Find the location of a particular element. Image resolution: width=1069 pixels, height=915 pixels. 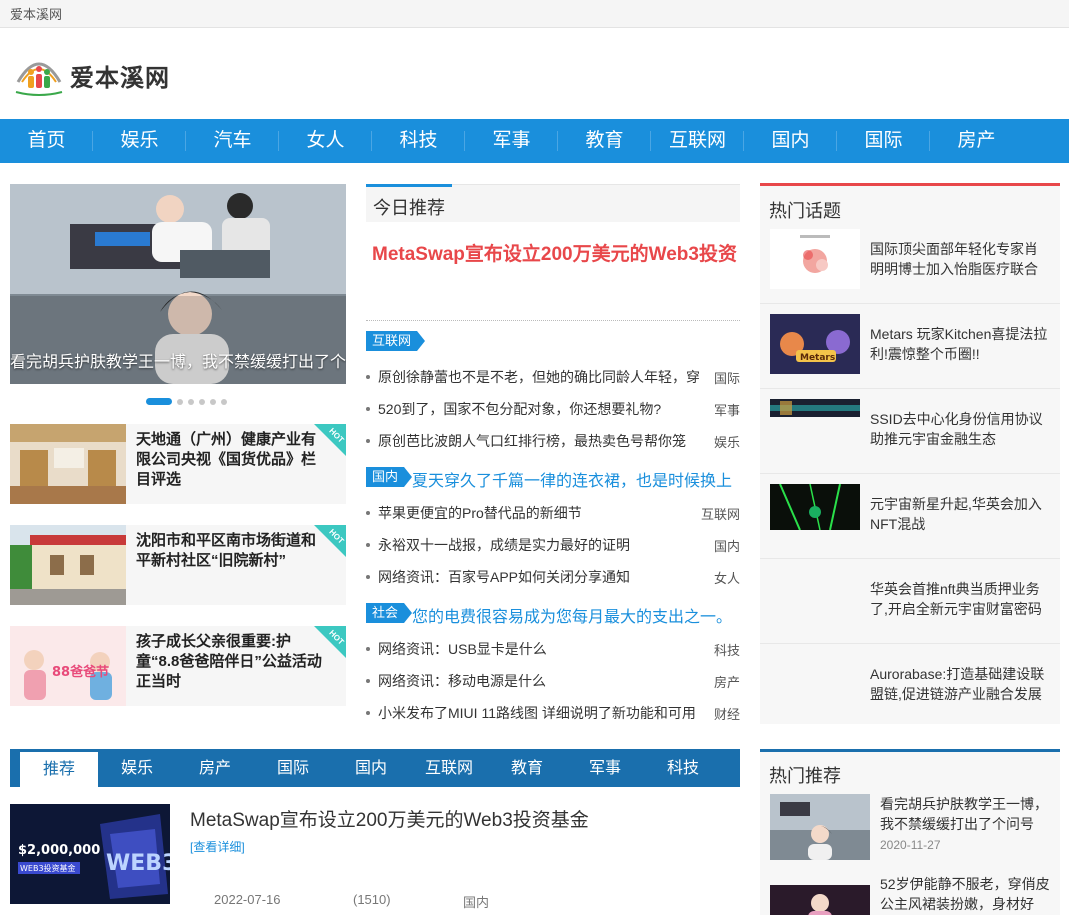

news-item: 苹果更便宜的Pro替代品的新细节 互联网 is located at coordinates (553, 513).